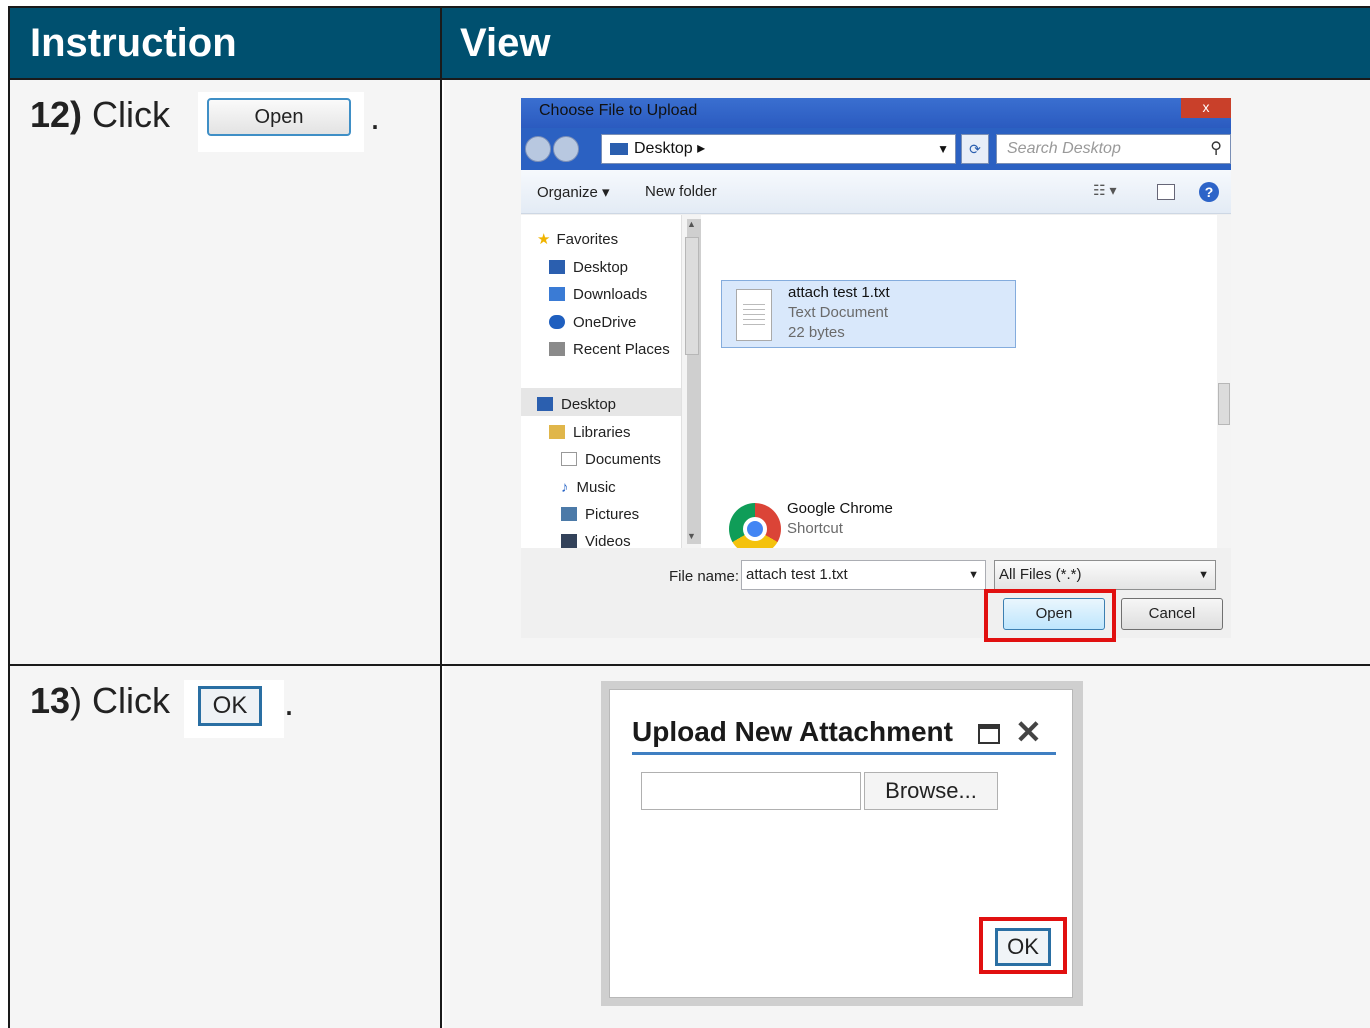 Image resolution: width=1370 pixels, height=1028 pixels. What do you see at coordinates (557, 322) in the screenshot?
I see `cloud-icon` at bounding box center [557, 322].